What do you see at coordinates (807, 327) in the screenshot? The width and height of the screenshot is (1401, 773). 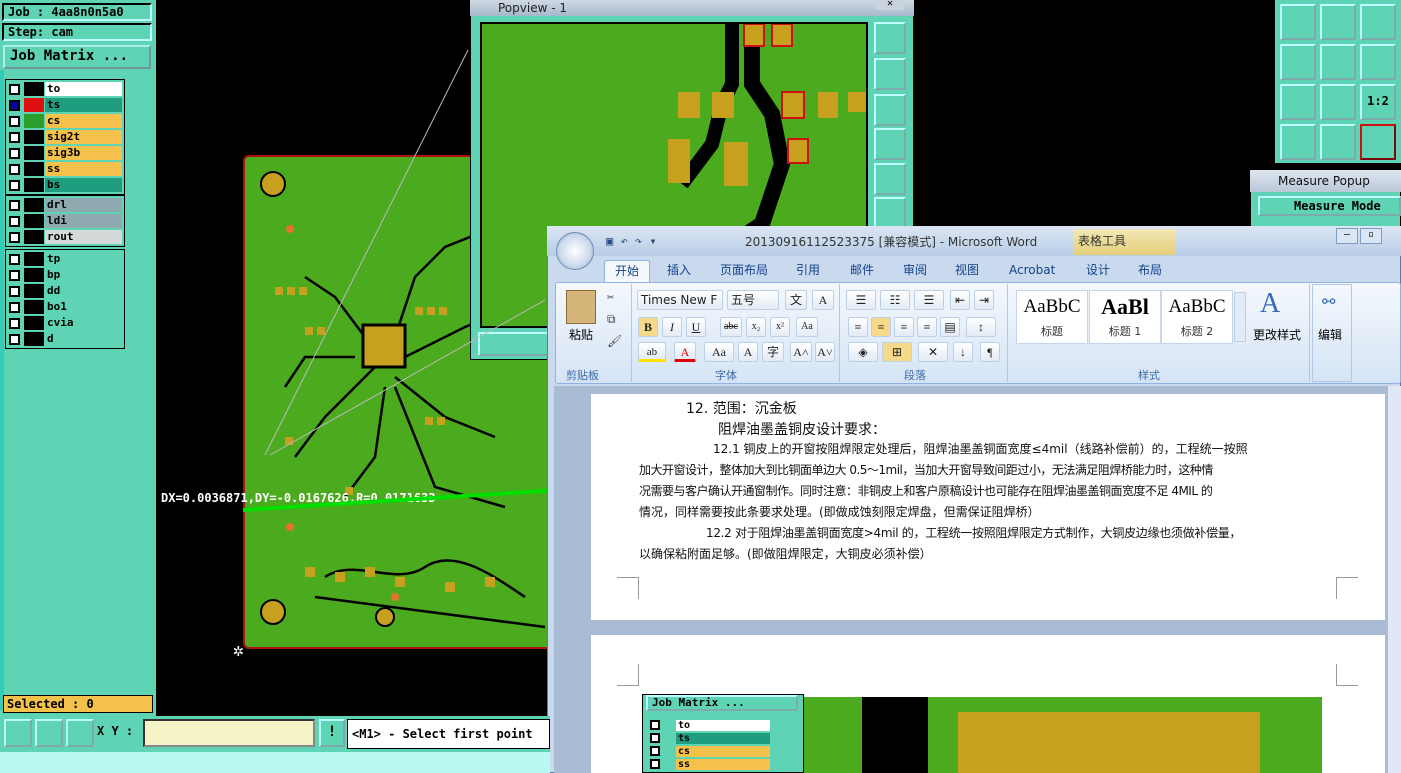 I see `clear-format-icon: Aa` at bounding box center [807, 327].